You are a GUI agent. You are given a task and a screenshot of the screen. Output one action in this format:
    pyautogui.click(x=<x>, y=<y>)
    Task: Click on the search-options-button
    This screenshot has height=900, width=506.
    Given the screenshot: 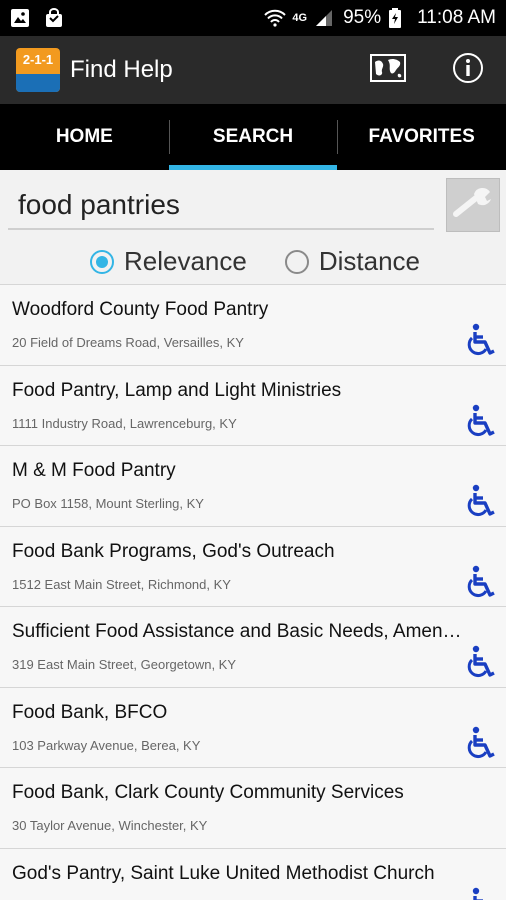 What is the action you would take?
    pyautogui.click(x=473, y=205)
    